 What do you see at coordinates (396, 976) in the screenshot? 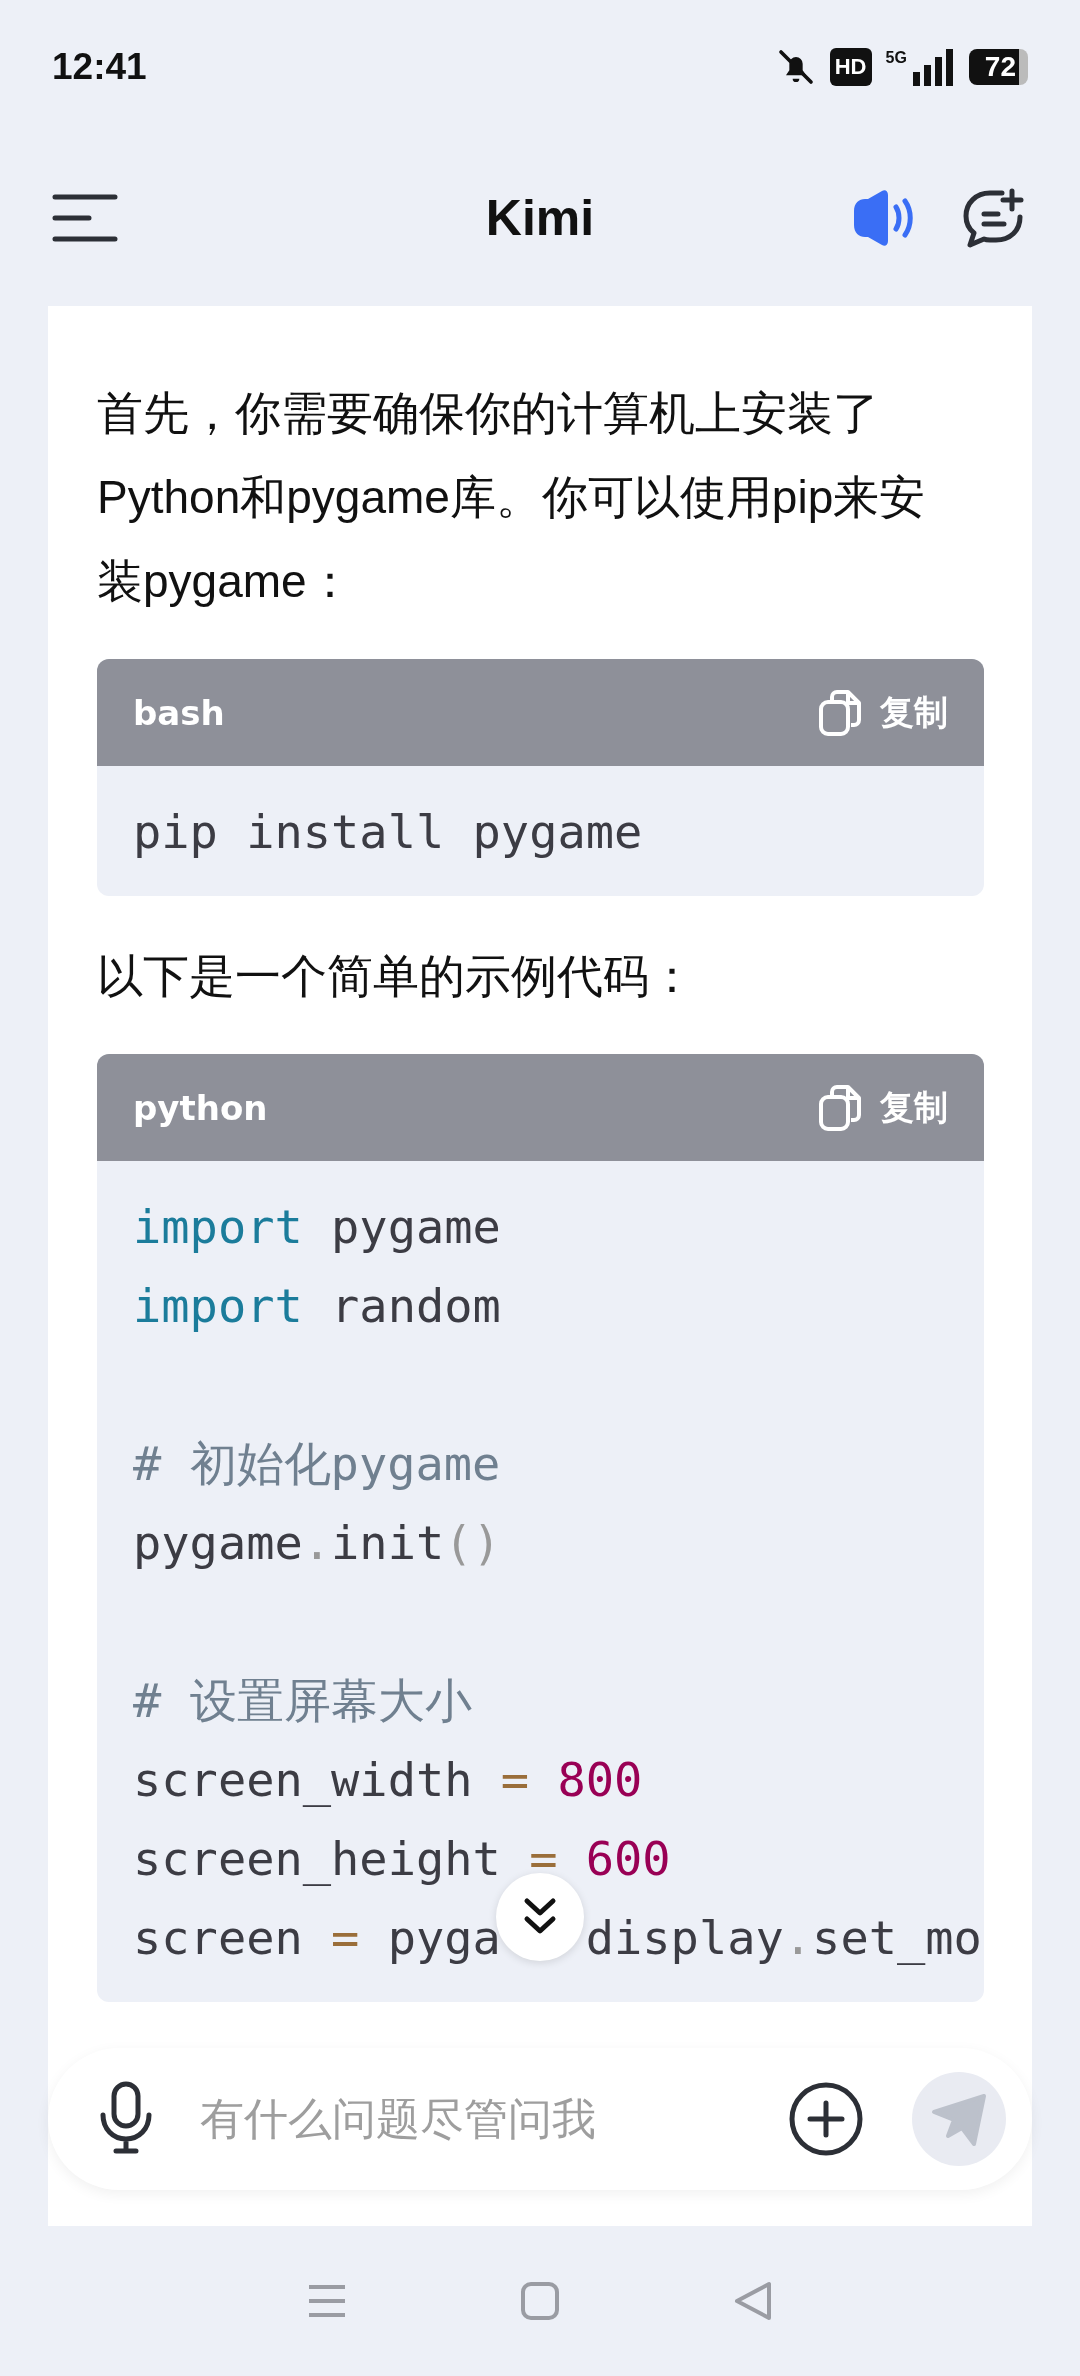
I see `message-text: 以下是一个简单的示例代码：` at bounding box center [396, 976].